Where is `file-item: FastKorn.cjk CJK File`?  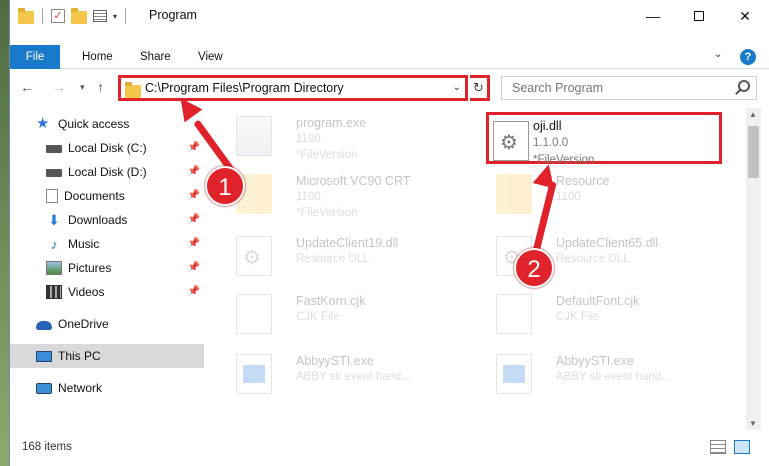 file-item: FastKorn.cjk CJK File is located at coordinates (336, 314).